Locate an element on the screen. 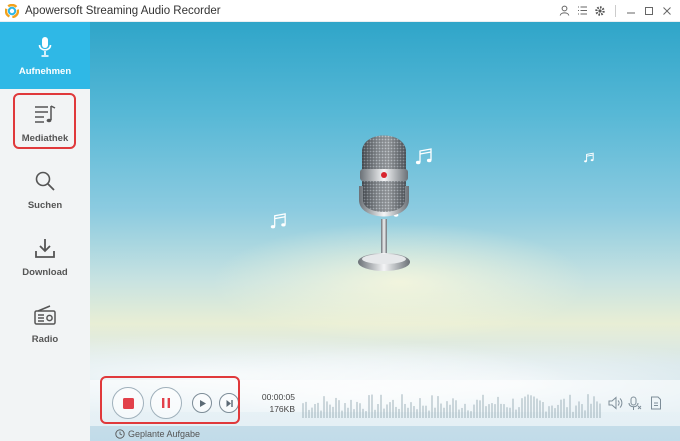 This screenshot has height=441, width=680. sidebar-item-radio: Radio is located at coordinates (45, 323).